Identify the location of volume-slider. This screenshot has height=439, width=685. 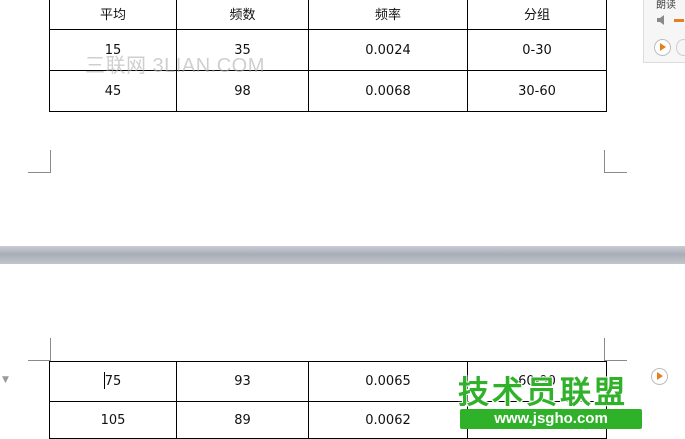
(679, 20).